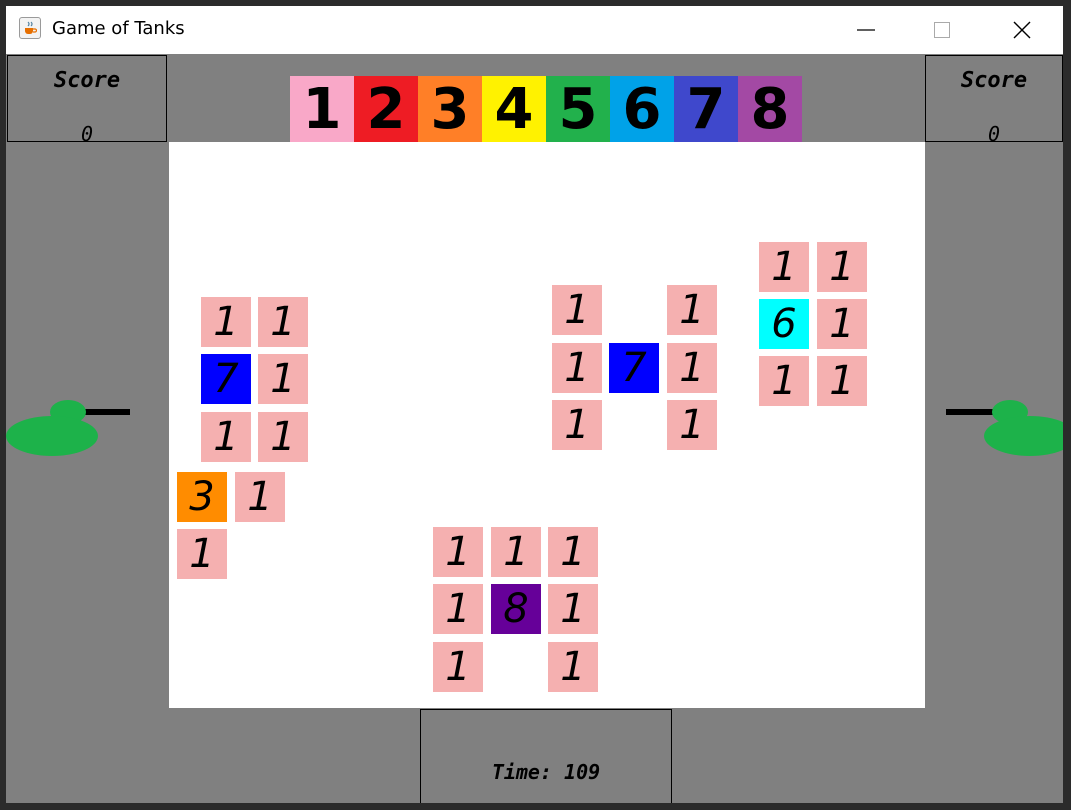  I want to click on maximize-icon, so click(942, 30).